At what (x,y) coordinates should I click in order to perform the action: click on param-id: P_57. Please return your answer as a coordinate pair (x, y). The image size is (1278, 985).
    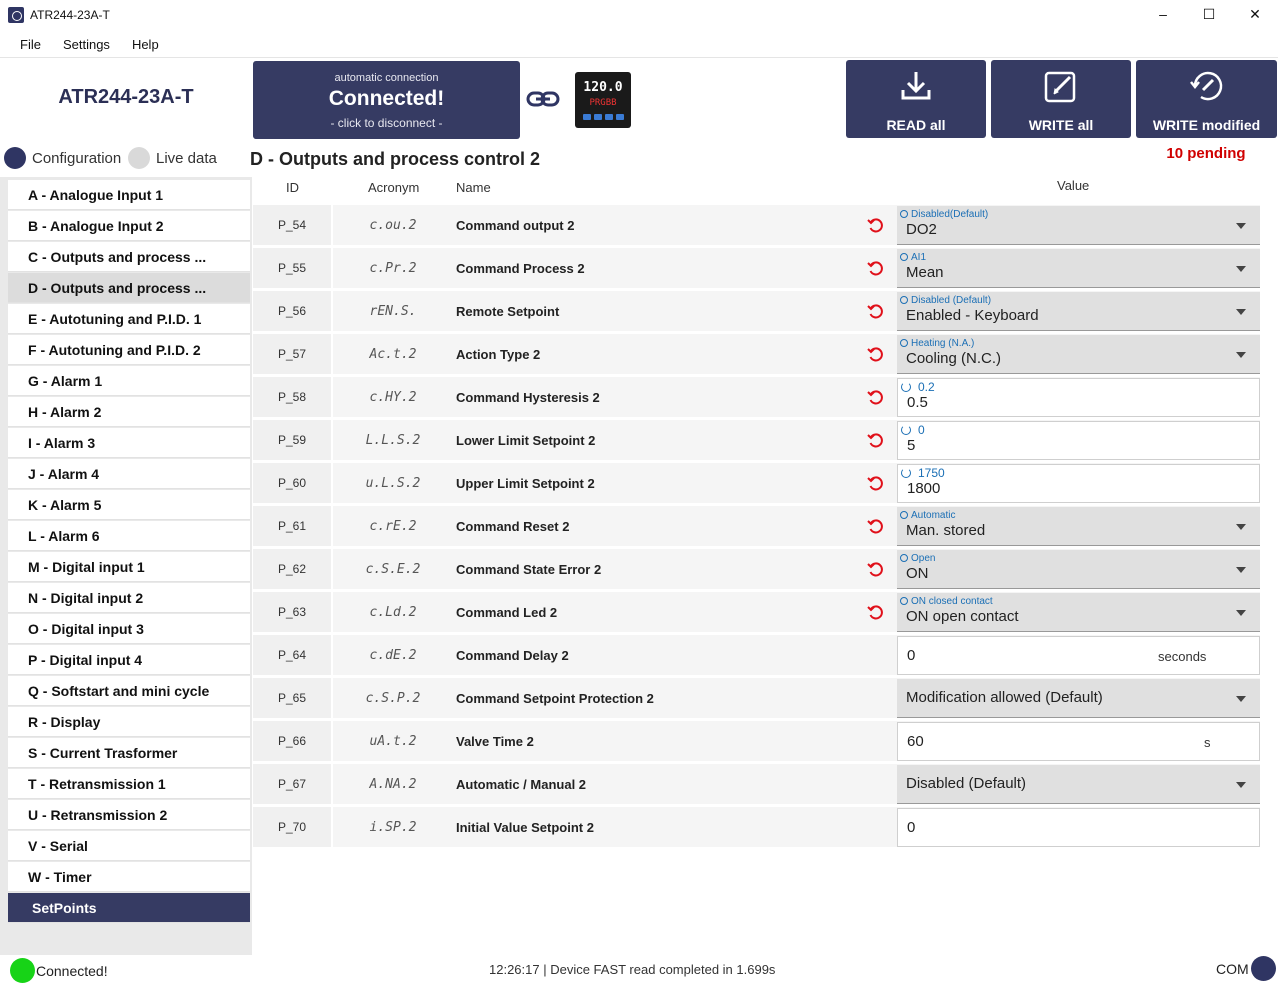
    Looking at the image, I should click on (292, 354).